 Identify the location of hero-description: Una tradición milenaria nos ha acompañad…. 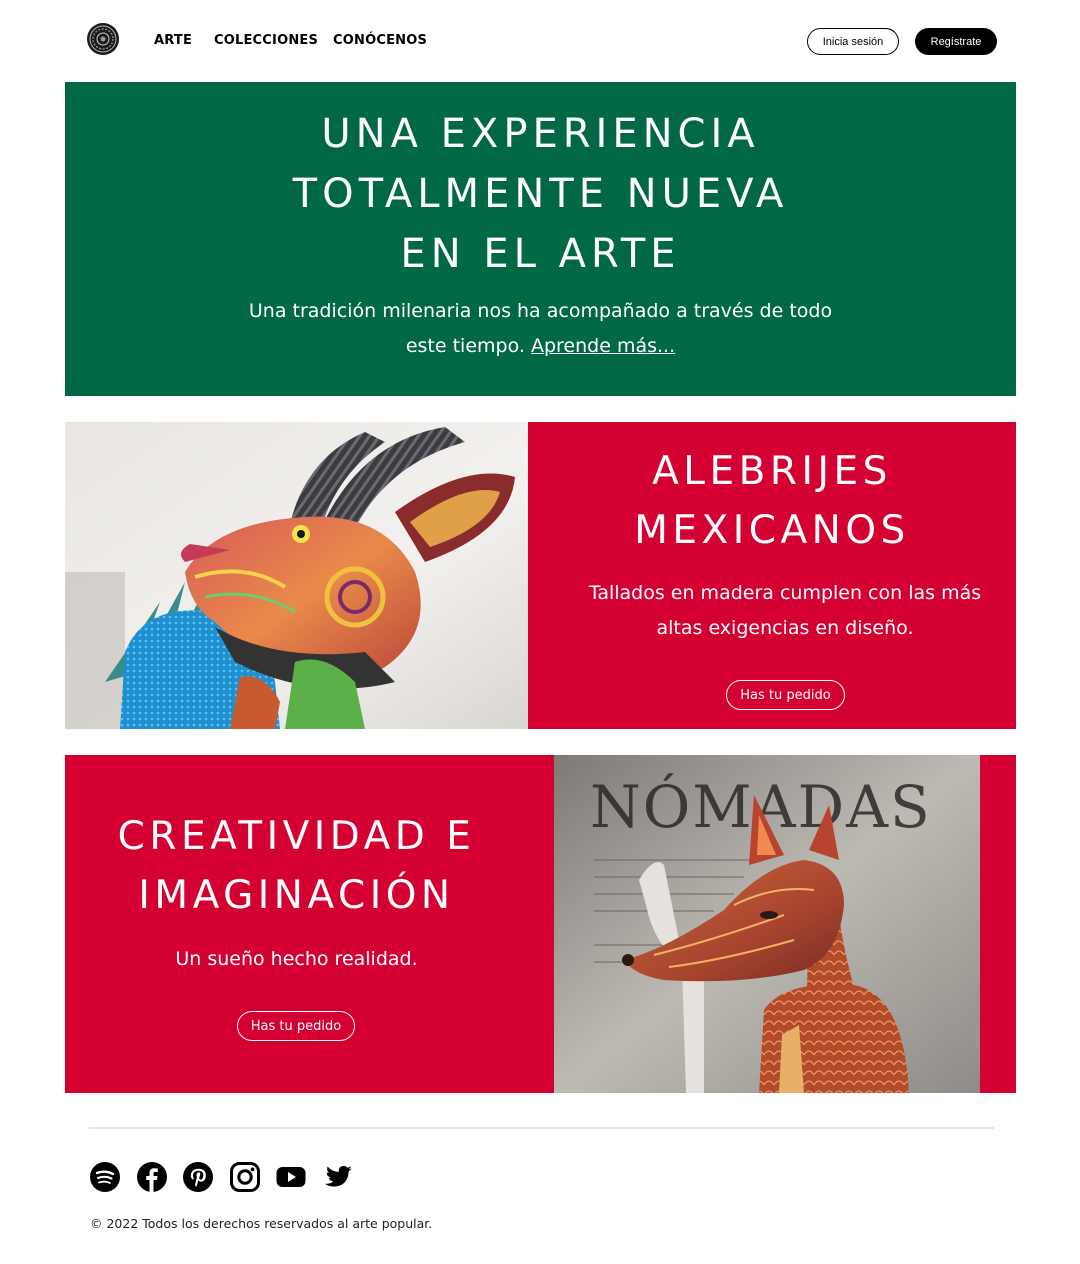
(540, 329).